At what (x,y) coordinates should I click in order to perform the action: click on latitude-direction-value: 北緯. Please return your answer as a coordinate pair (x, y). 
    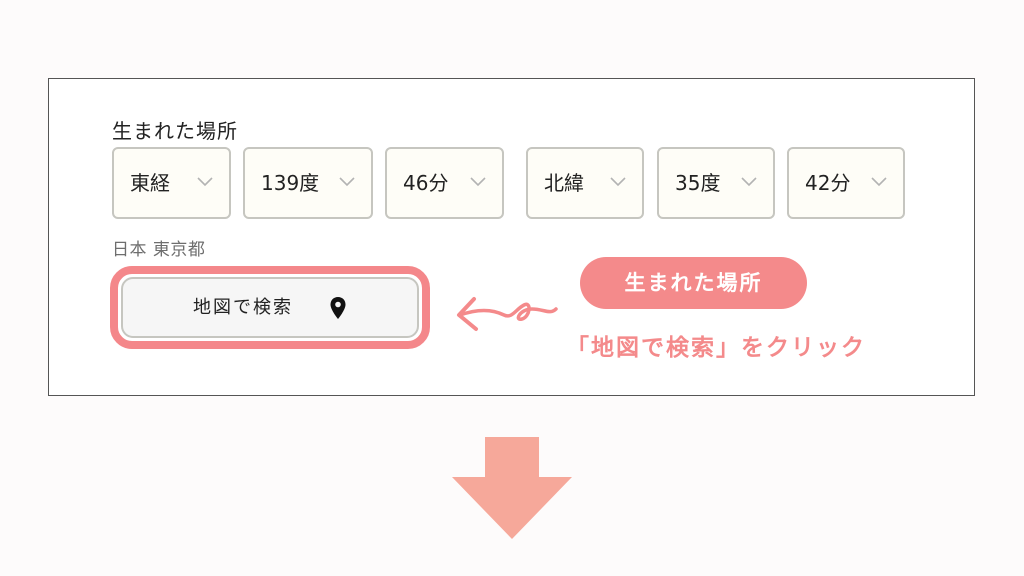
    Looking at the image, I should click on (564, 183).